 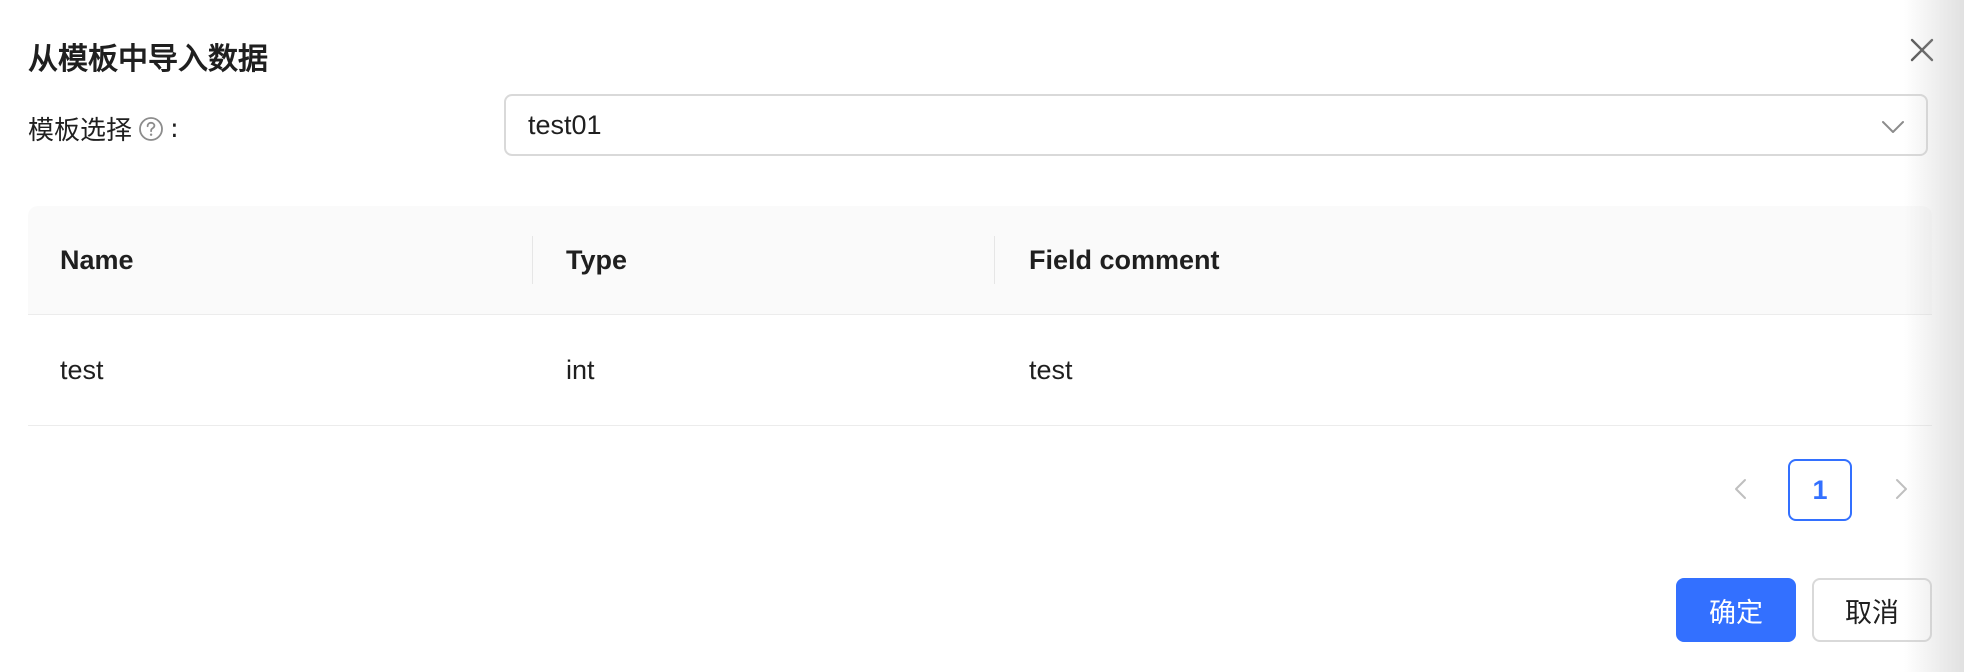 I want to click on cell-type: int, so click(x=580, y=369).